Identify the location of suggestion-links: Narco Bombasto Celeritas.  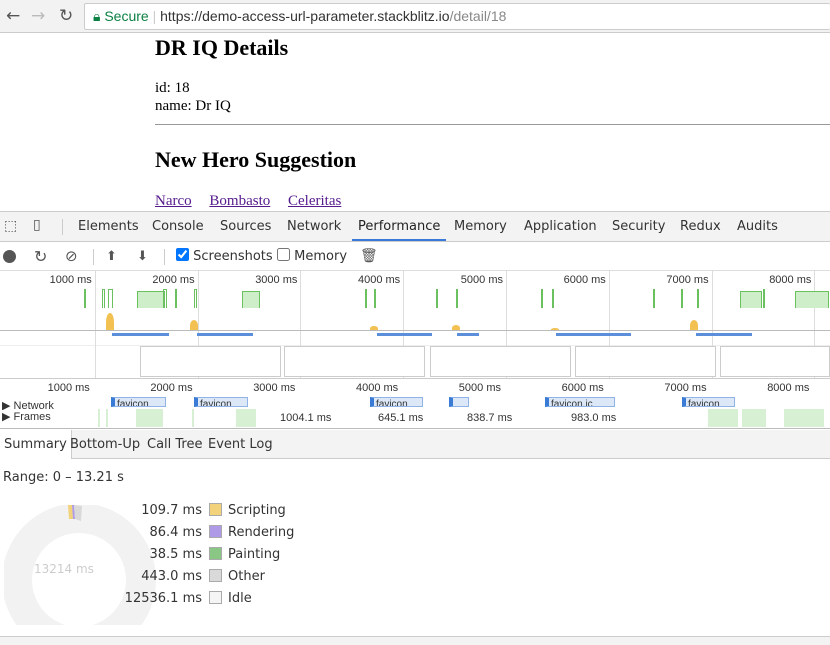
(255, 201).